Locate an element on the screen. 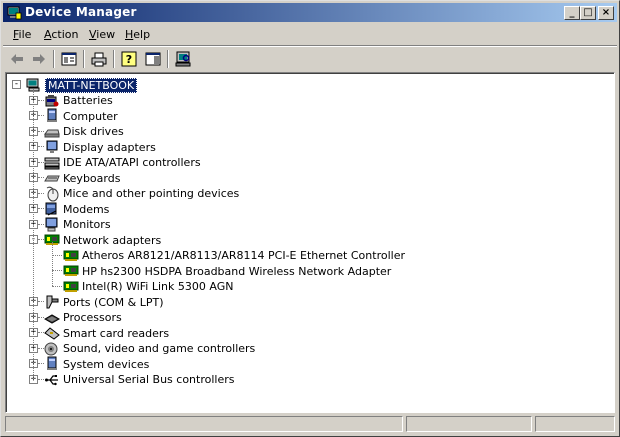 The height and width of the screenshot is (437, 620). tree-item: + Mice and other pointing devices is located at coordinates (133, 194).